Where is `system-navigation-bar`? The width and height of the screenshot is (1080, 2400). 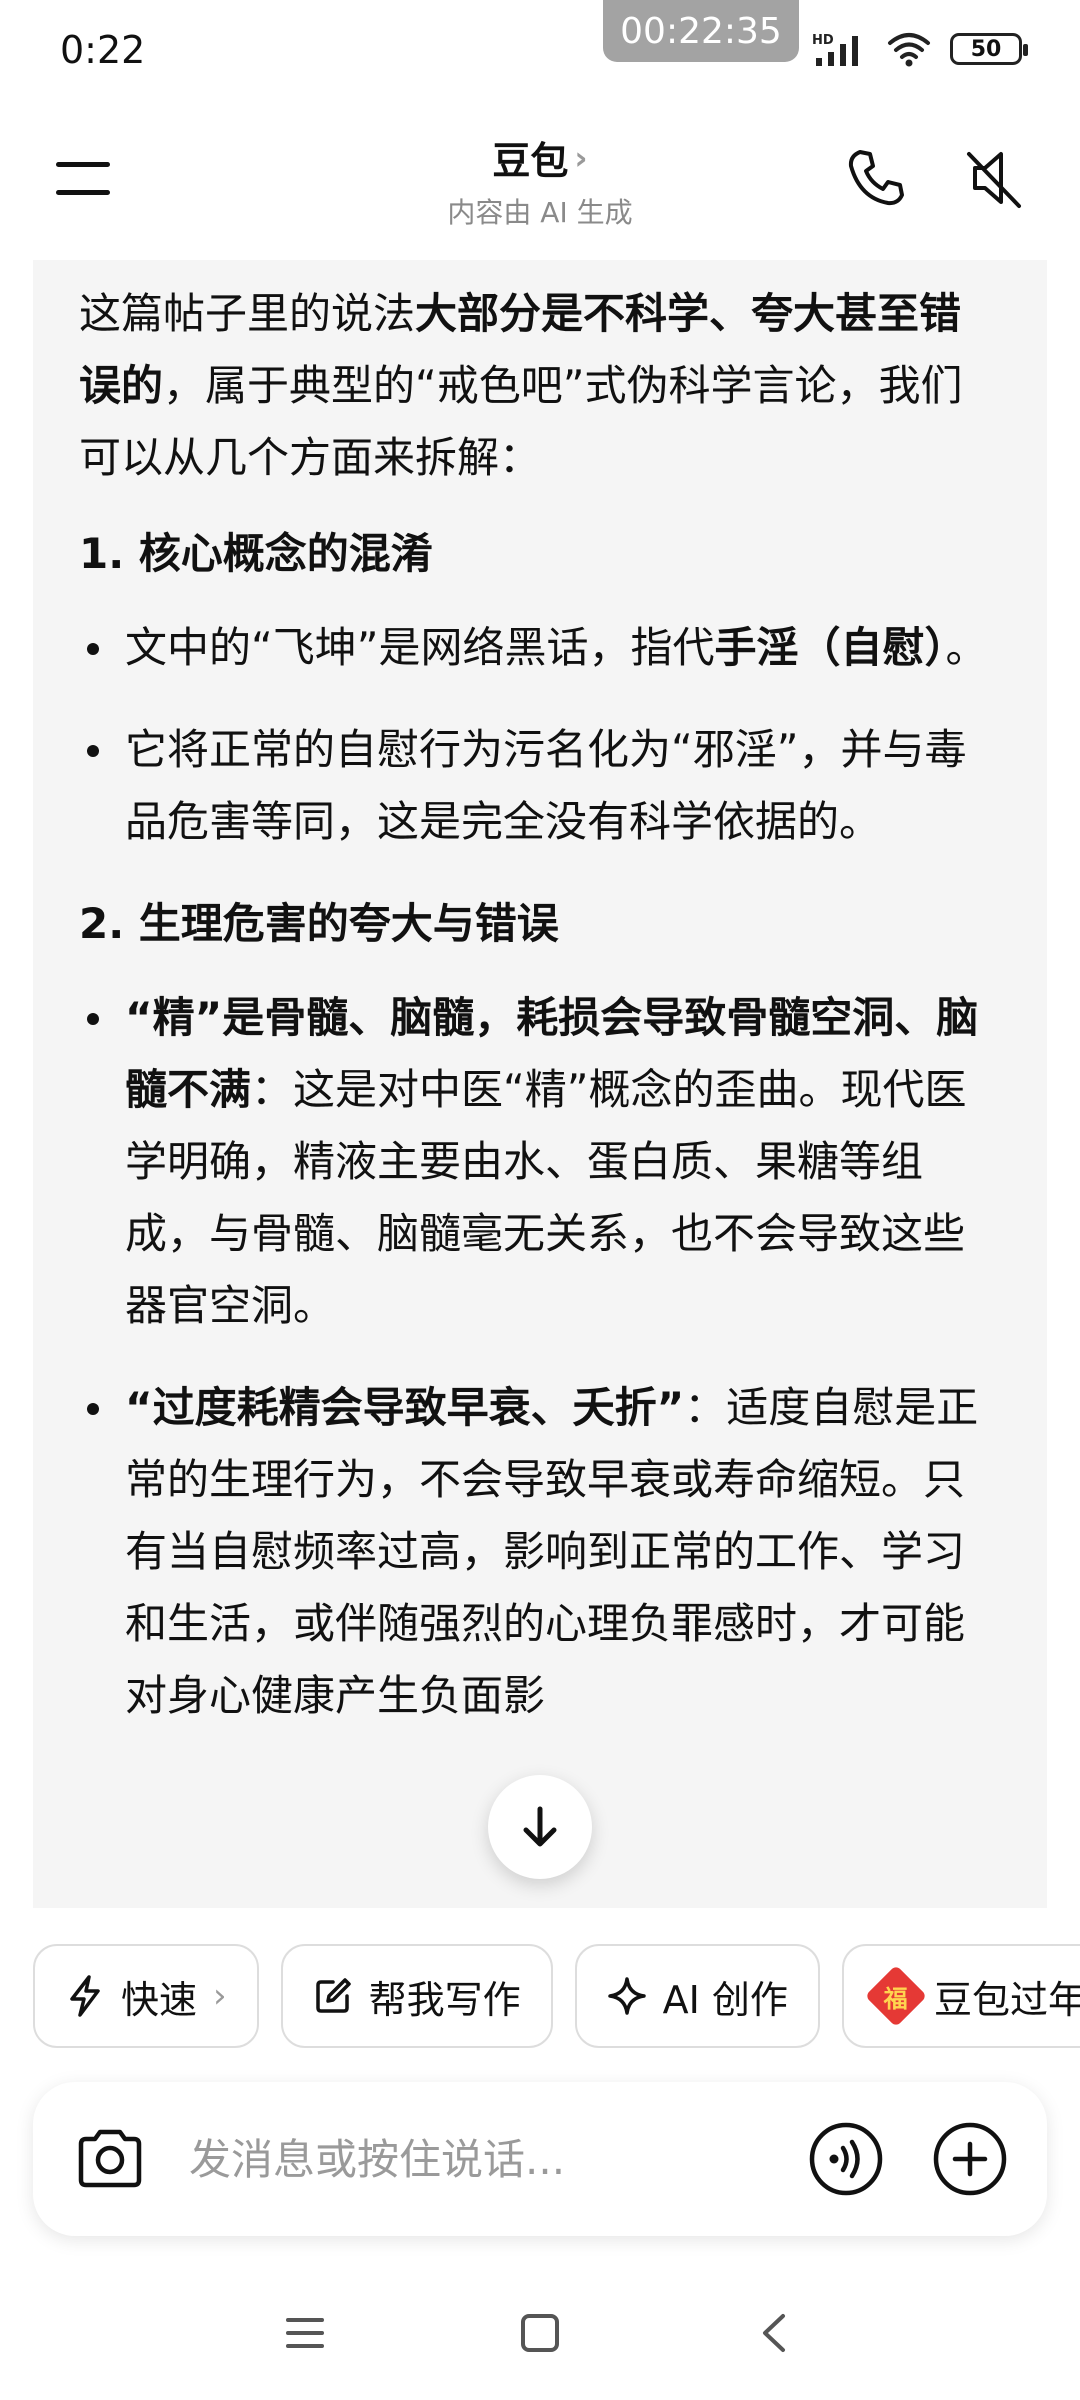
system-navigation-bar is located at coordinates (540, 2340).